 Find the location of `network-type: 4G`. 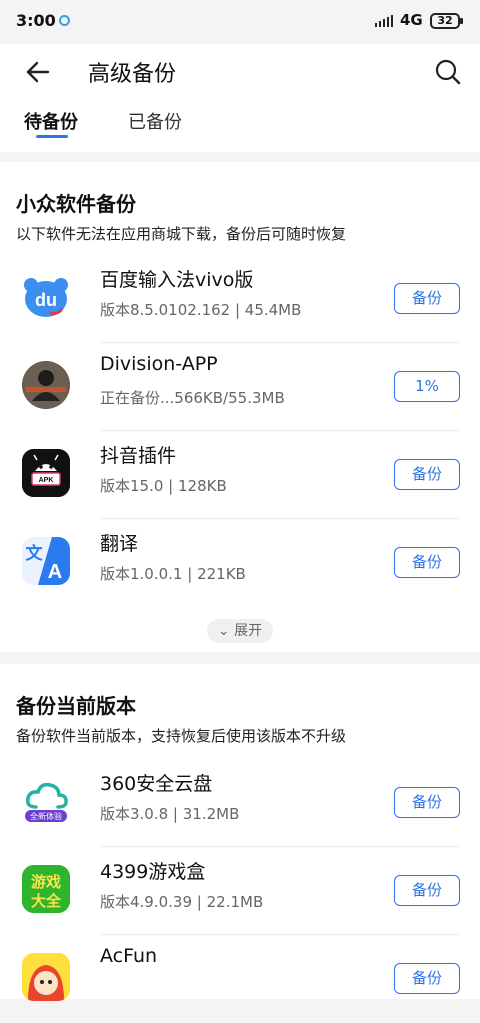

network-type: 4G is located at coordinates (411, 20).